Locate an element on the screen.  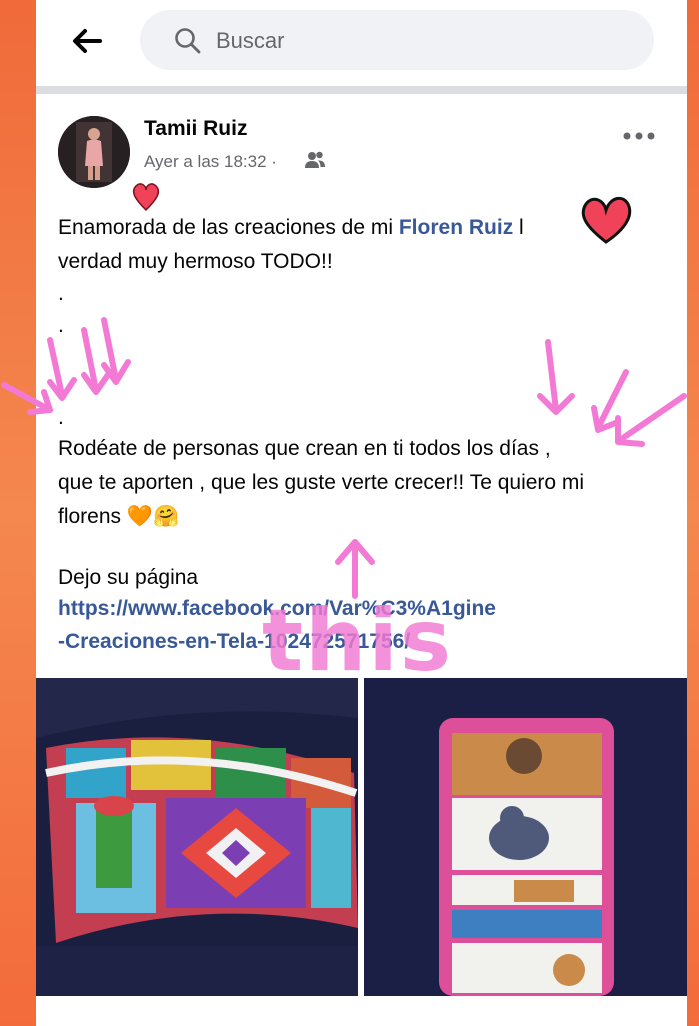
avatar-image is located at coordinates (94, 152).